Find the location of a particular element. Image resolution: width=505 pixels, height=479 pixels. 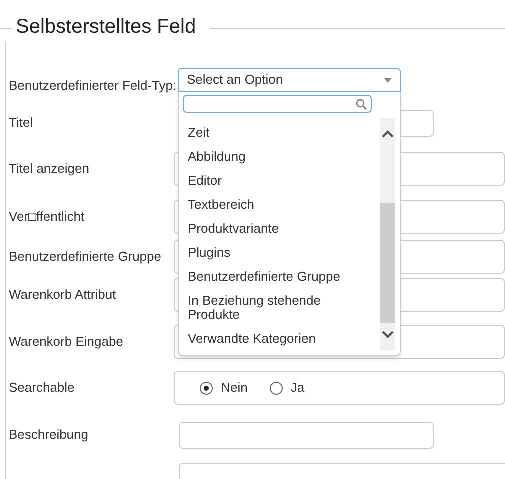

field-label: Titel anzeigen is located at coordinates (49, 169).